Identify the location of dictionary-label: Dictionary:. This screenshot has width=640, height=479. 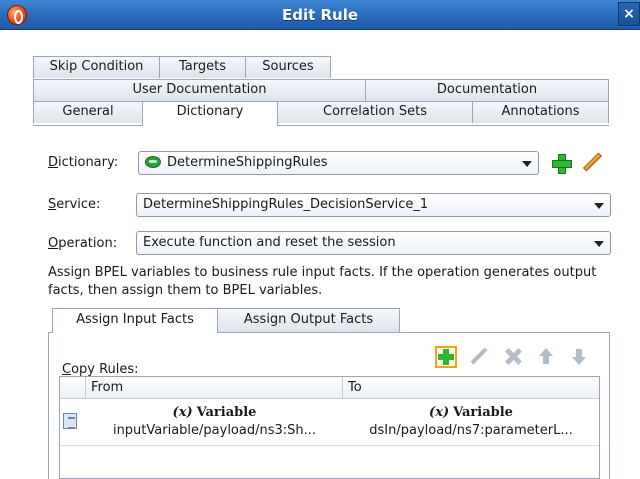
(83, 162).